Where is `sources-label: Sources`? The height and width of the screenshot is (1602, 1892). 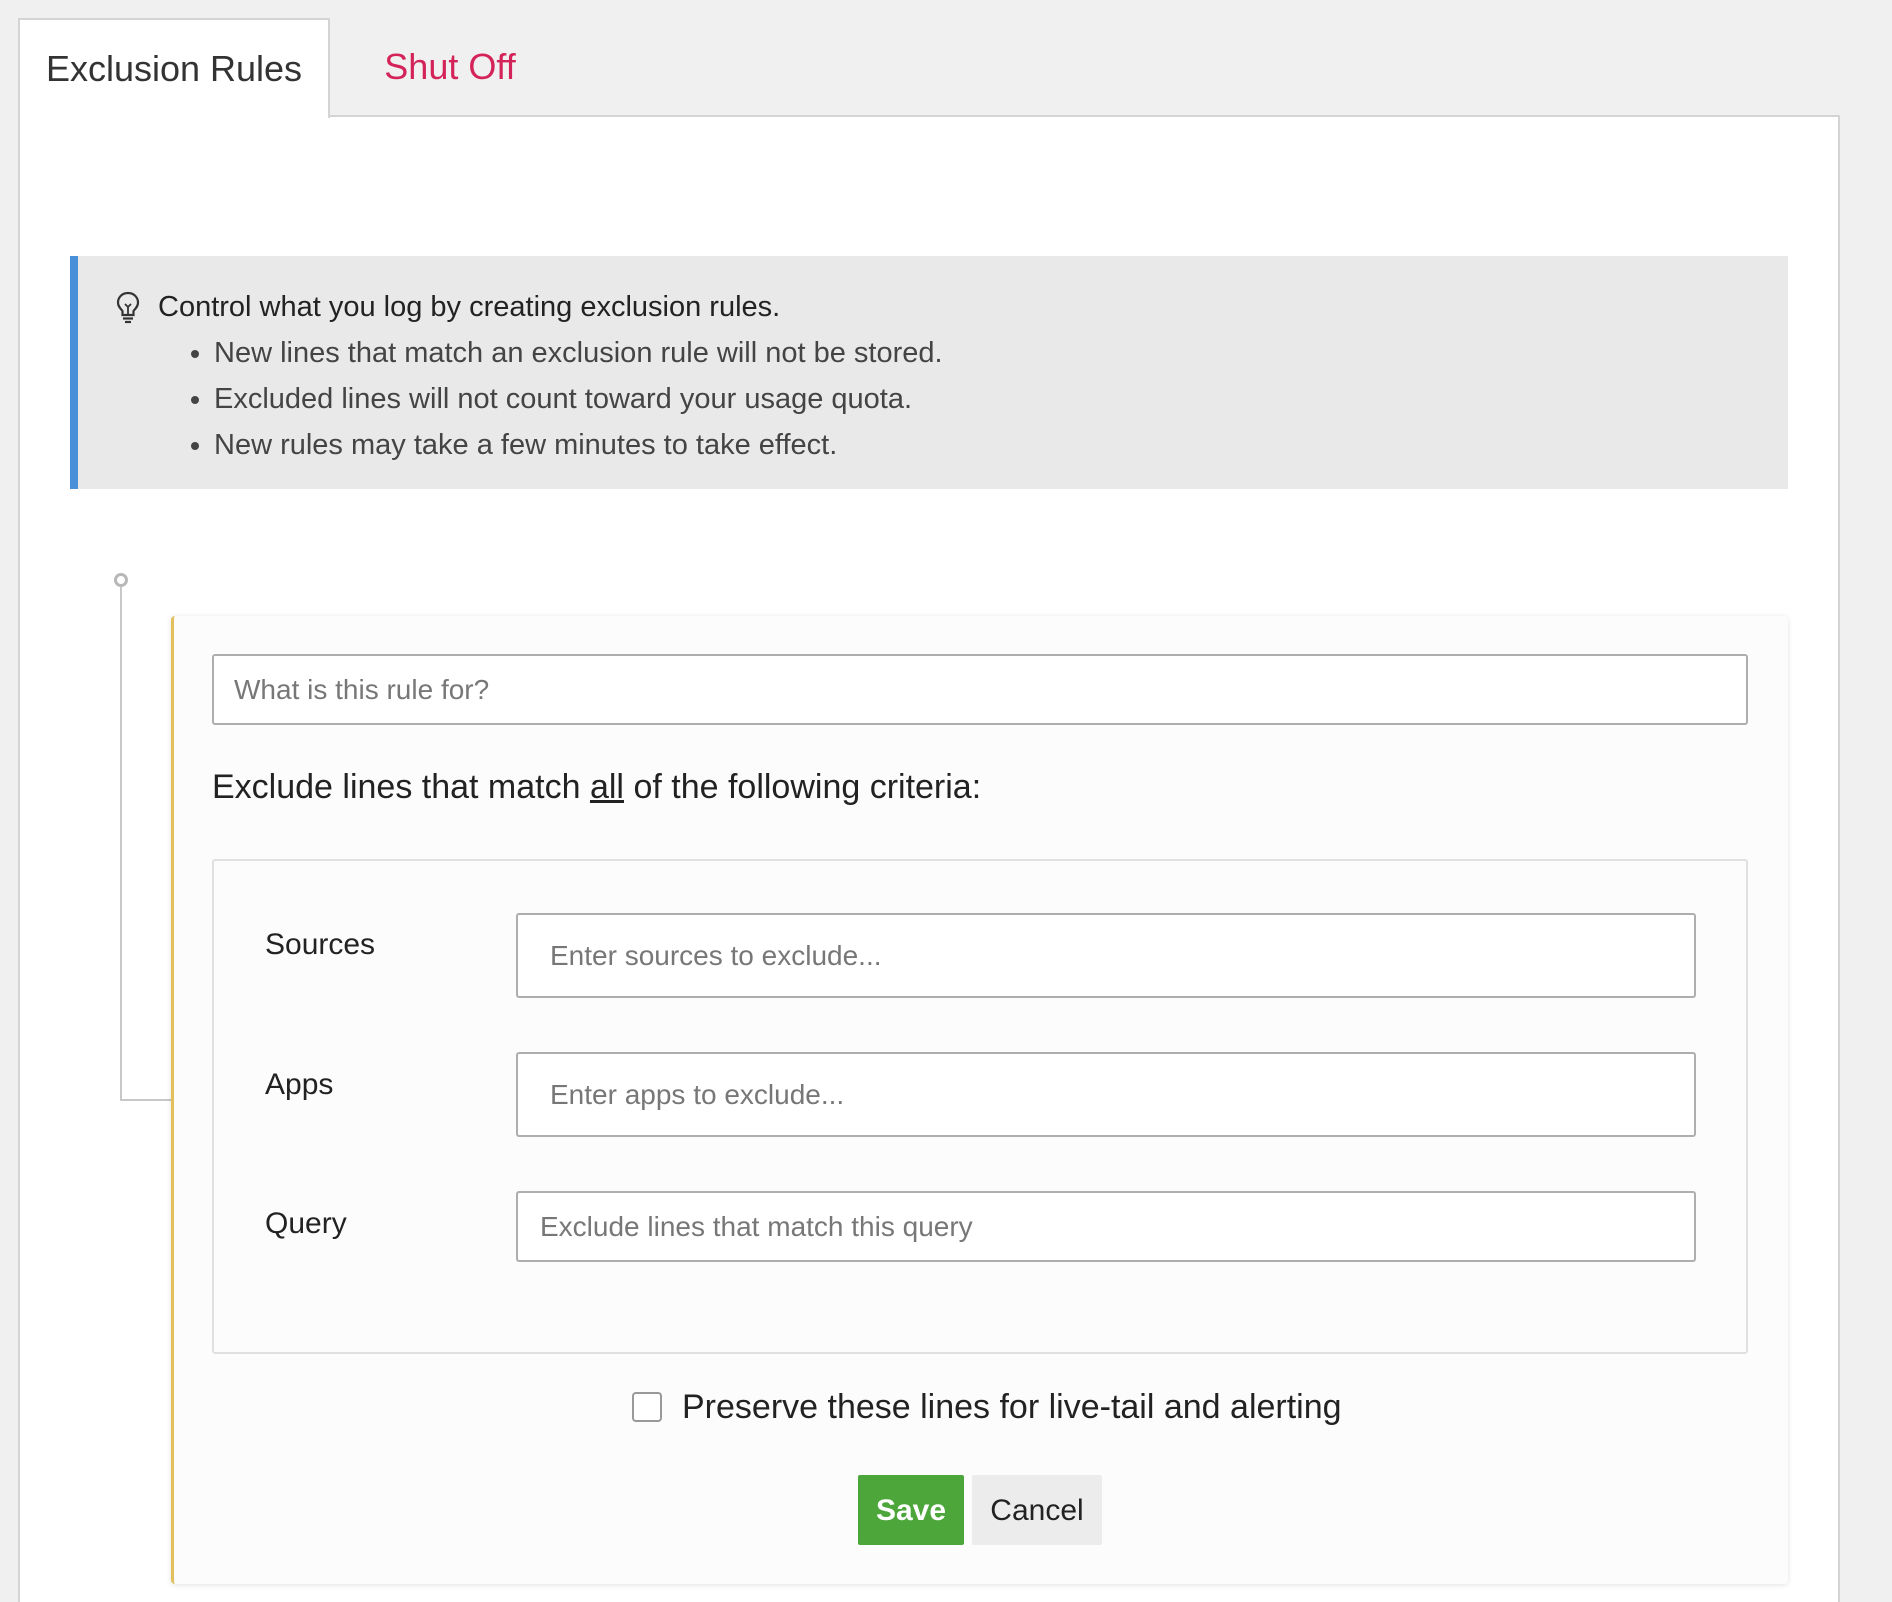
sources-label: Sources is located at coordinates (320, 944).